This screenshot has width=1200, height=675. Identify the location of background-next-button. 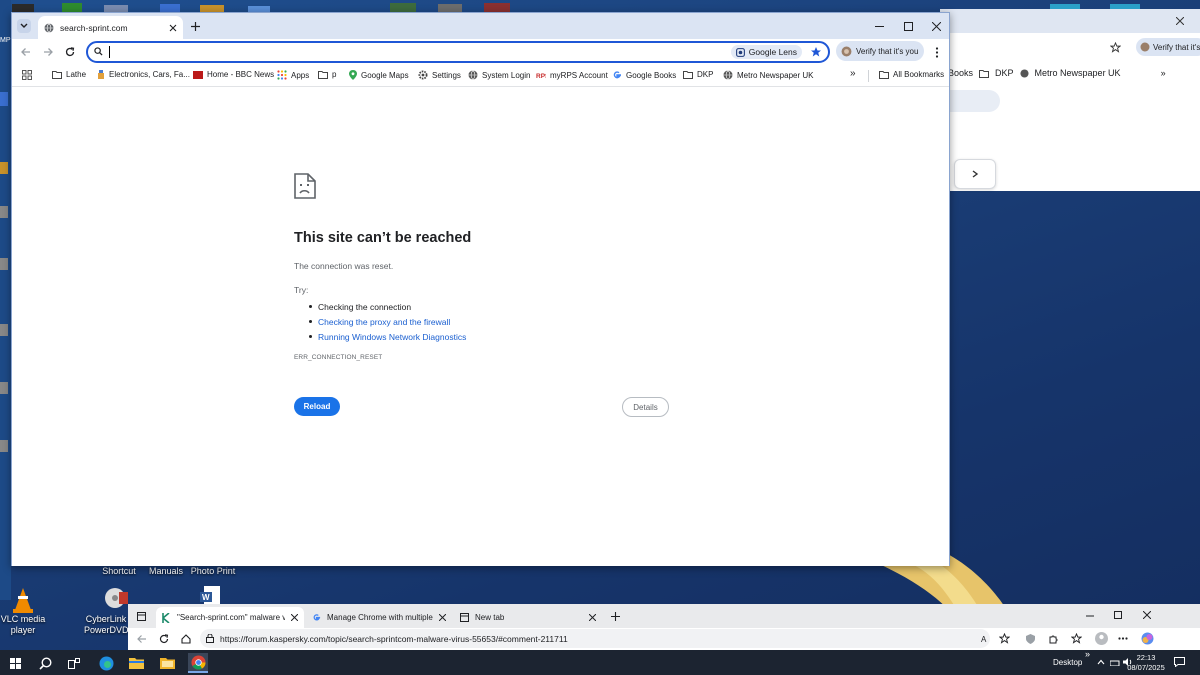
(975, 174).